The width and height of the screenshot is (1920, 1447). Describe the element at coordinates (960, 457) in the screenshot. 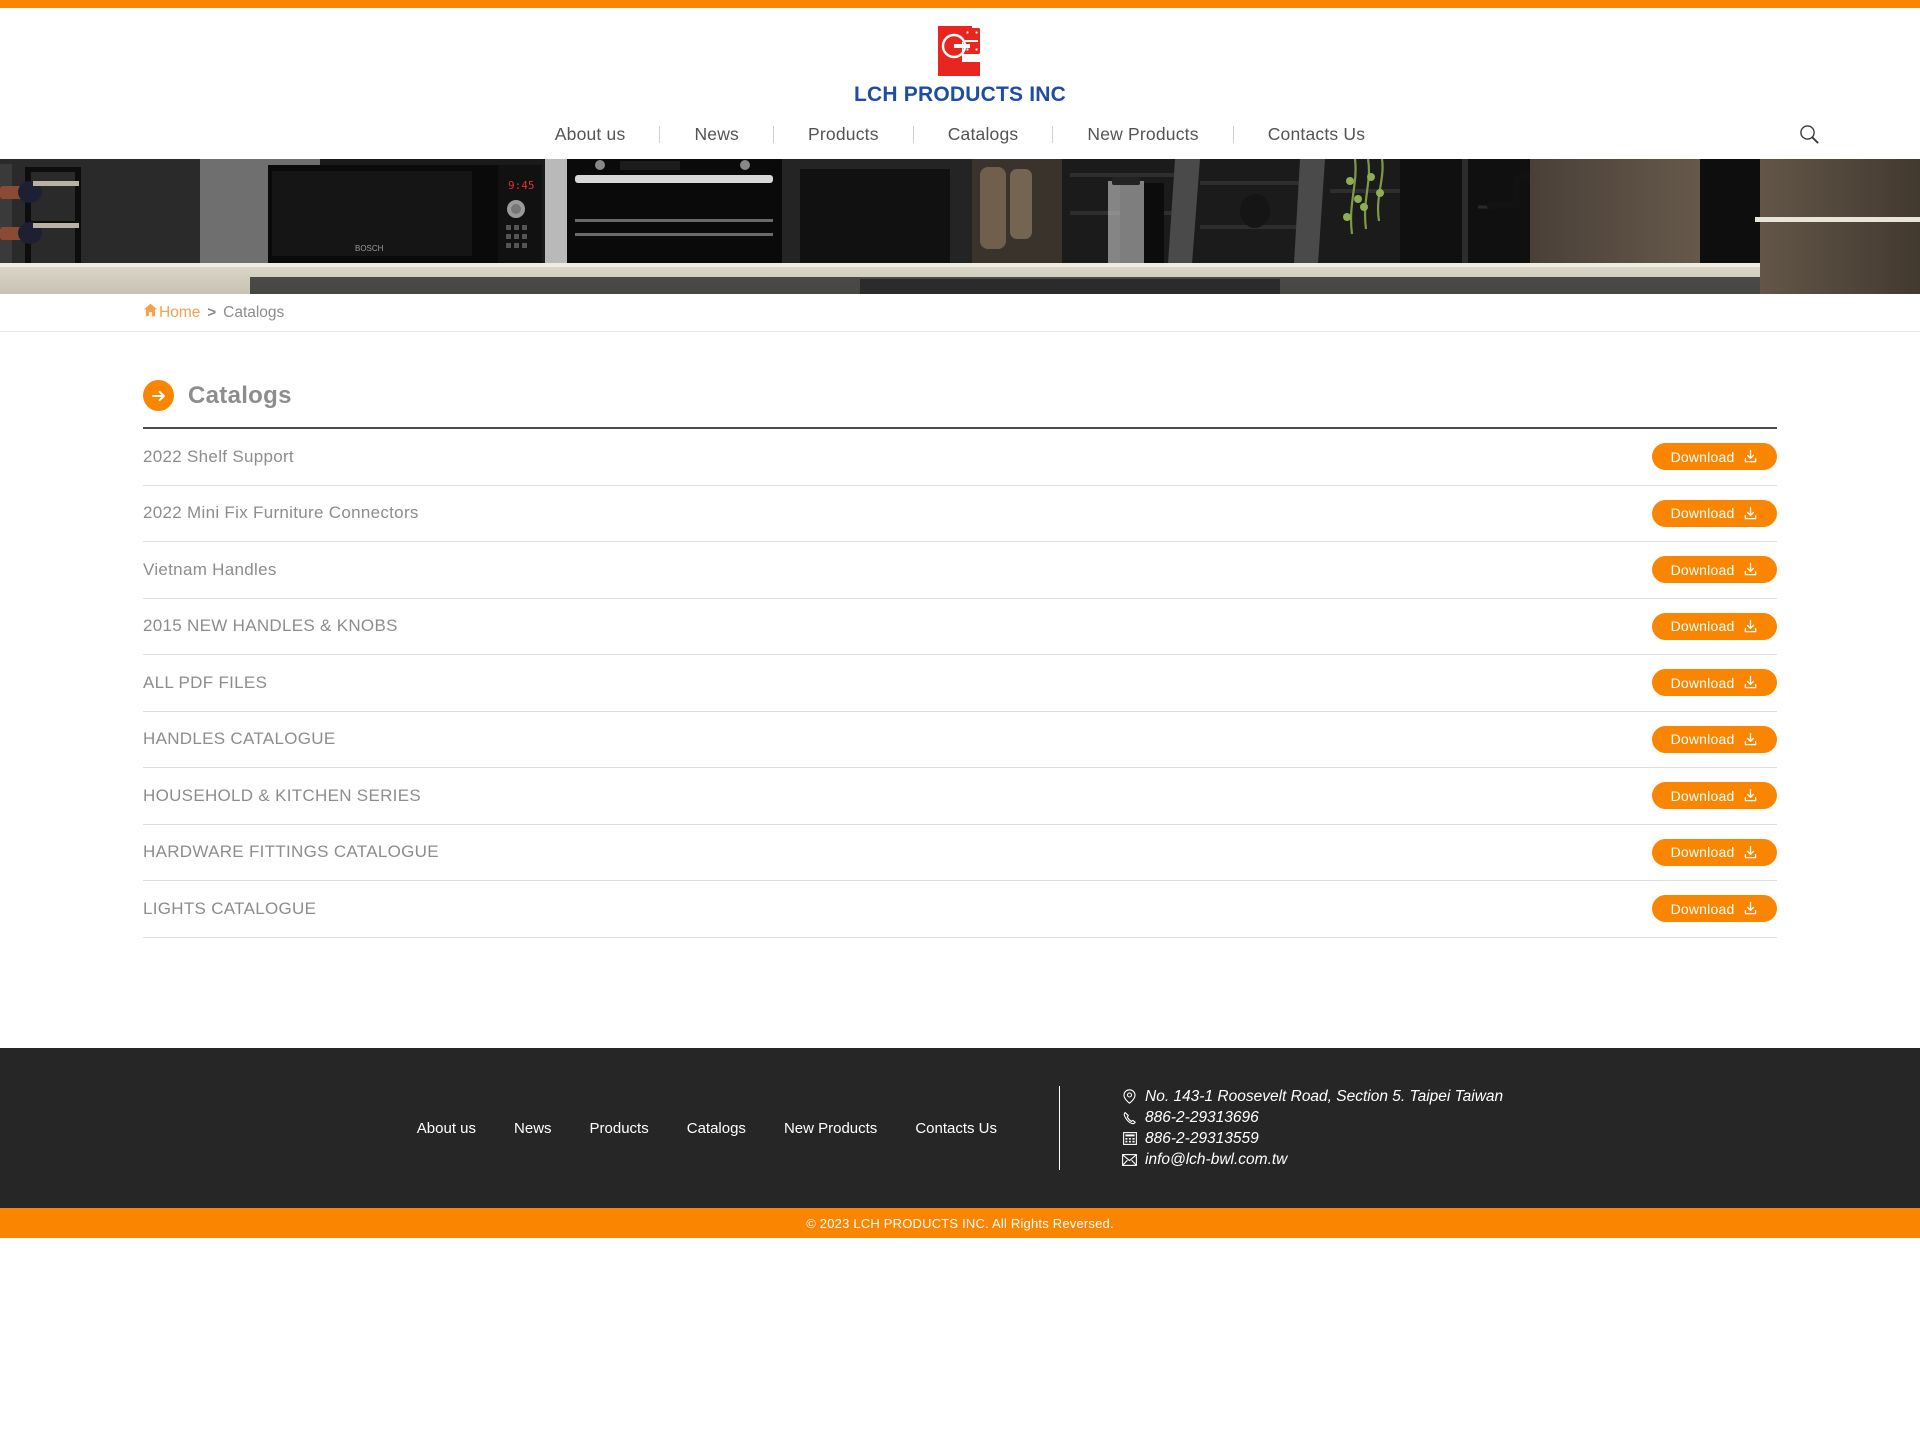

I see `table-row: 2022 Shelf Support Download` at that location.